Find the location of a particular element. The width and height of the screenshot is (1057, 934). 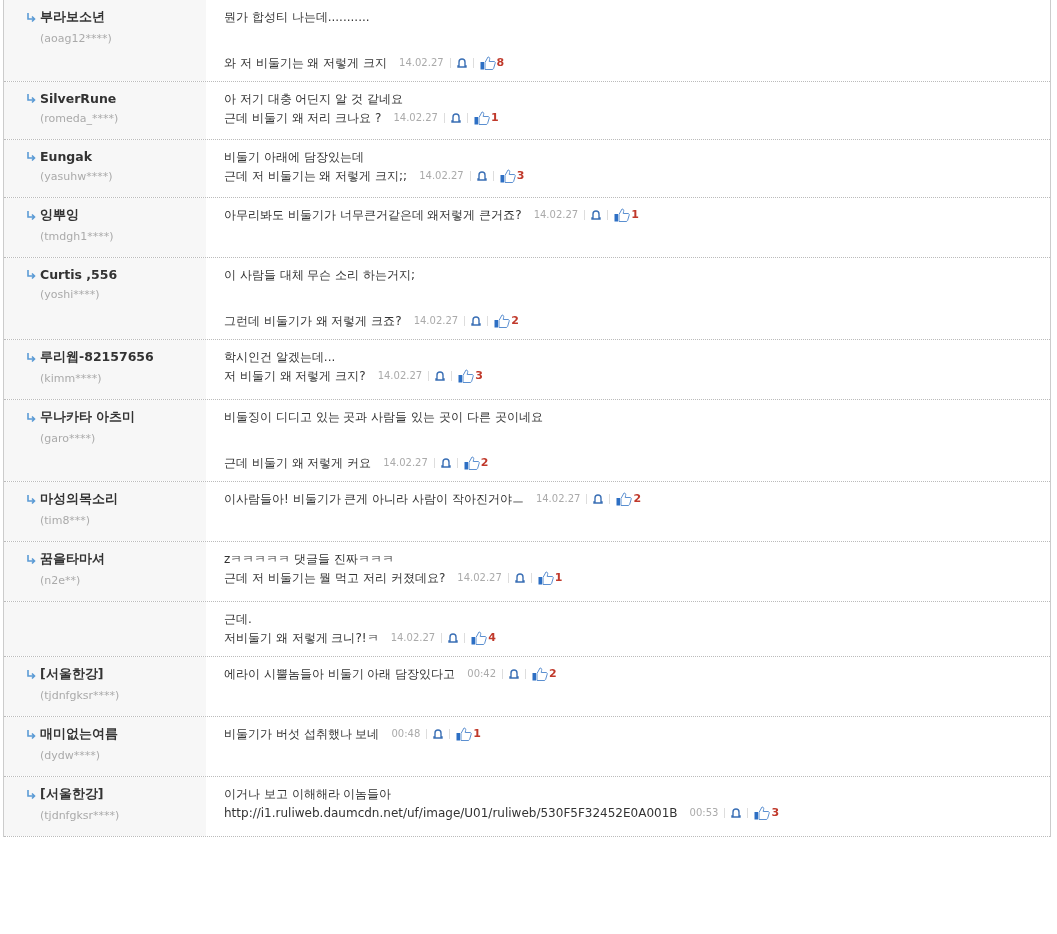

author-name: 무나카타 아츠미 is located at coordinates (88, 417).